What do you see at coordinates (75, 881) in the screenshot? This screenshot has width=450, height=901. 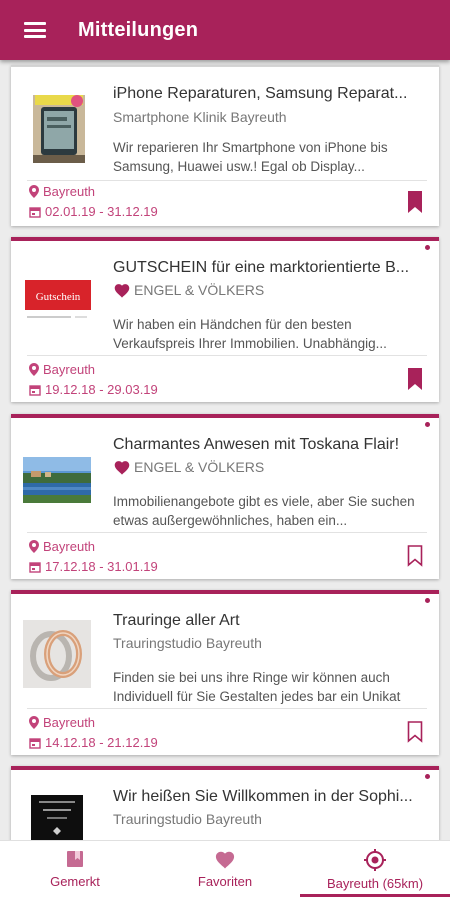 I see `nav-label: Gemerkt` at bounding box center [75, 881].